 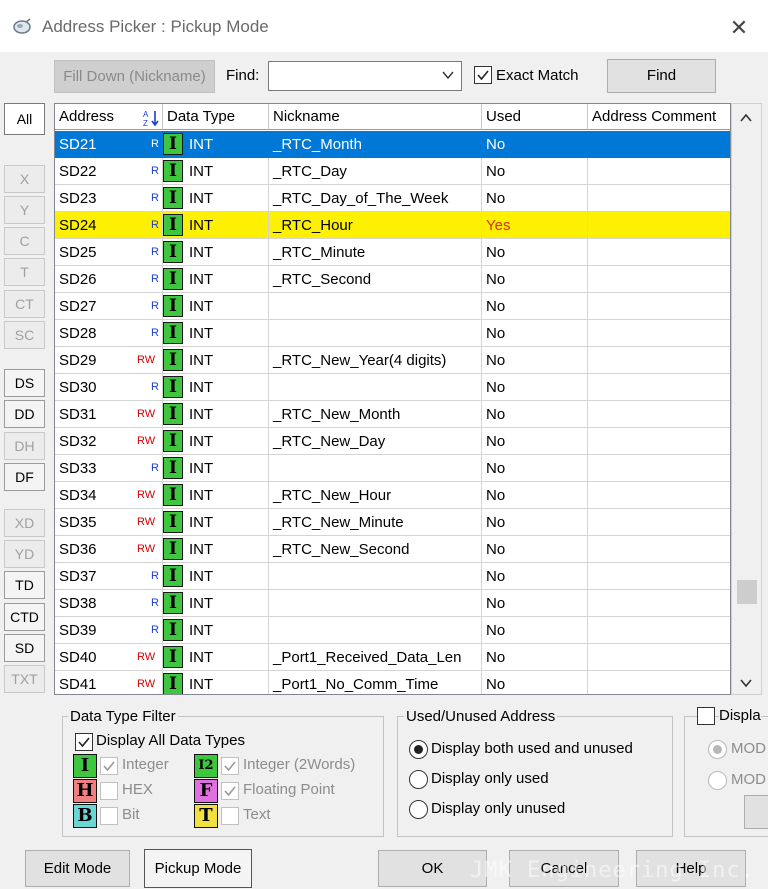 What do you see at coordinates (109, 630) in the screenshot?
I see `address-cell: SD39` at bounding box center [109, 630].